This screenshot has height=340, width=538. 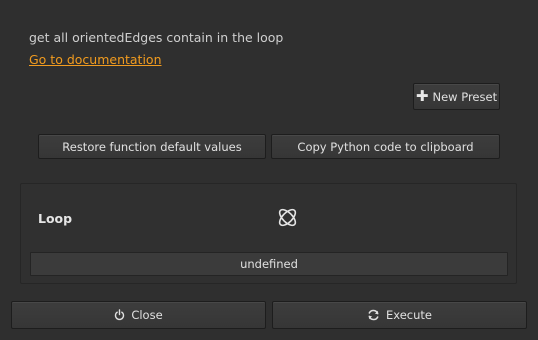 What do you see at coordinates (287, 217) in the screenshot?
I see `loop-node-icon` at bounding box center [287, 217].